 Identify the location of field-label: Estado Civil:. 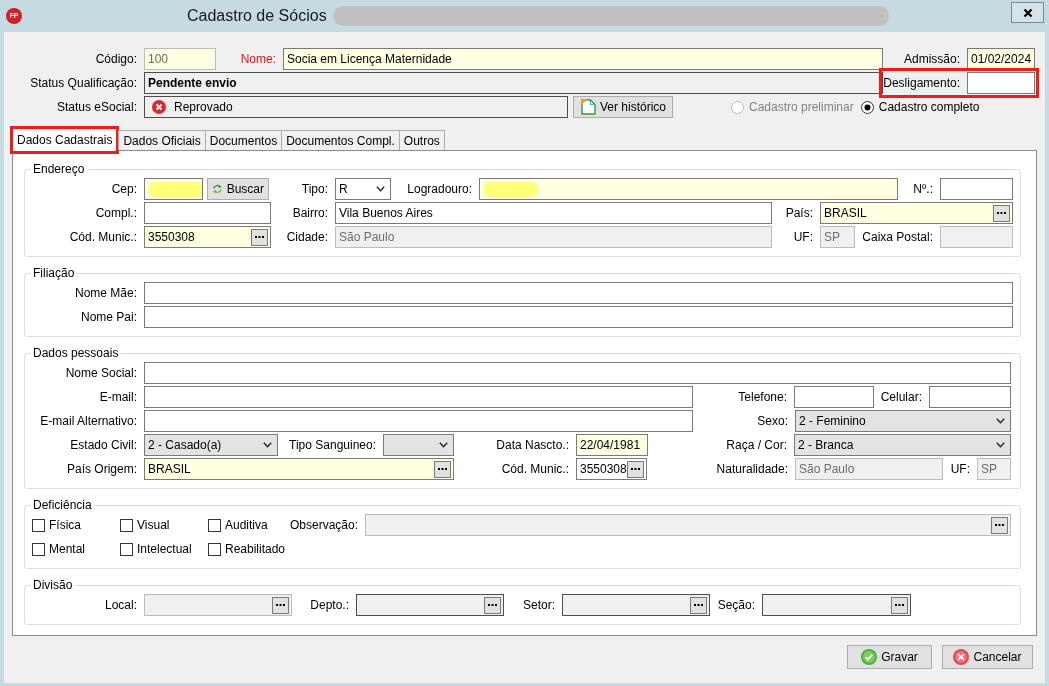
(103, 445).